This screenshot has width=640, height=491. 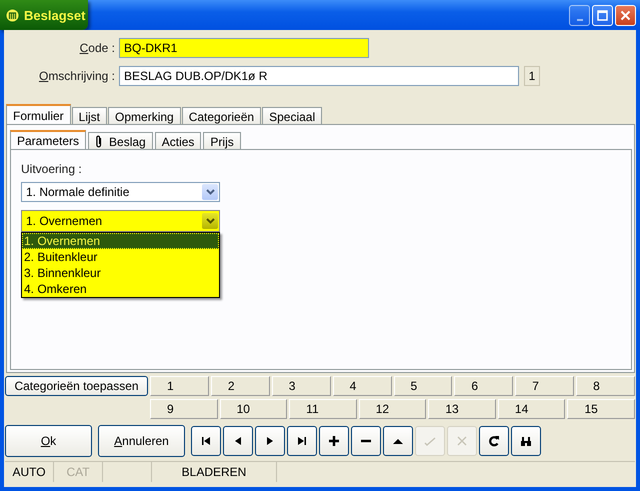 I want to click on tab: Lijst, so click(x=90, y=115).